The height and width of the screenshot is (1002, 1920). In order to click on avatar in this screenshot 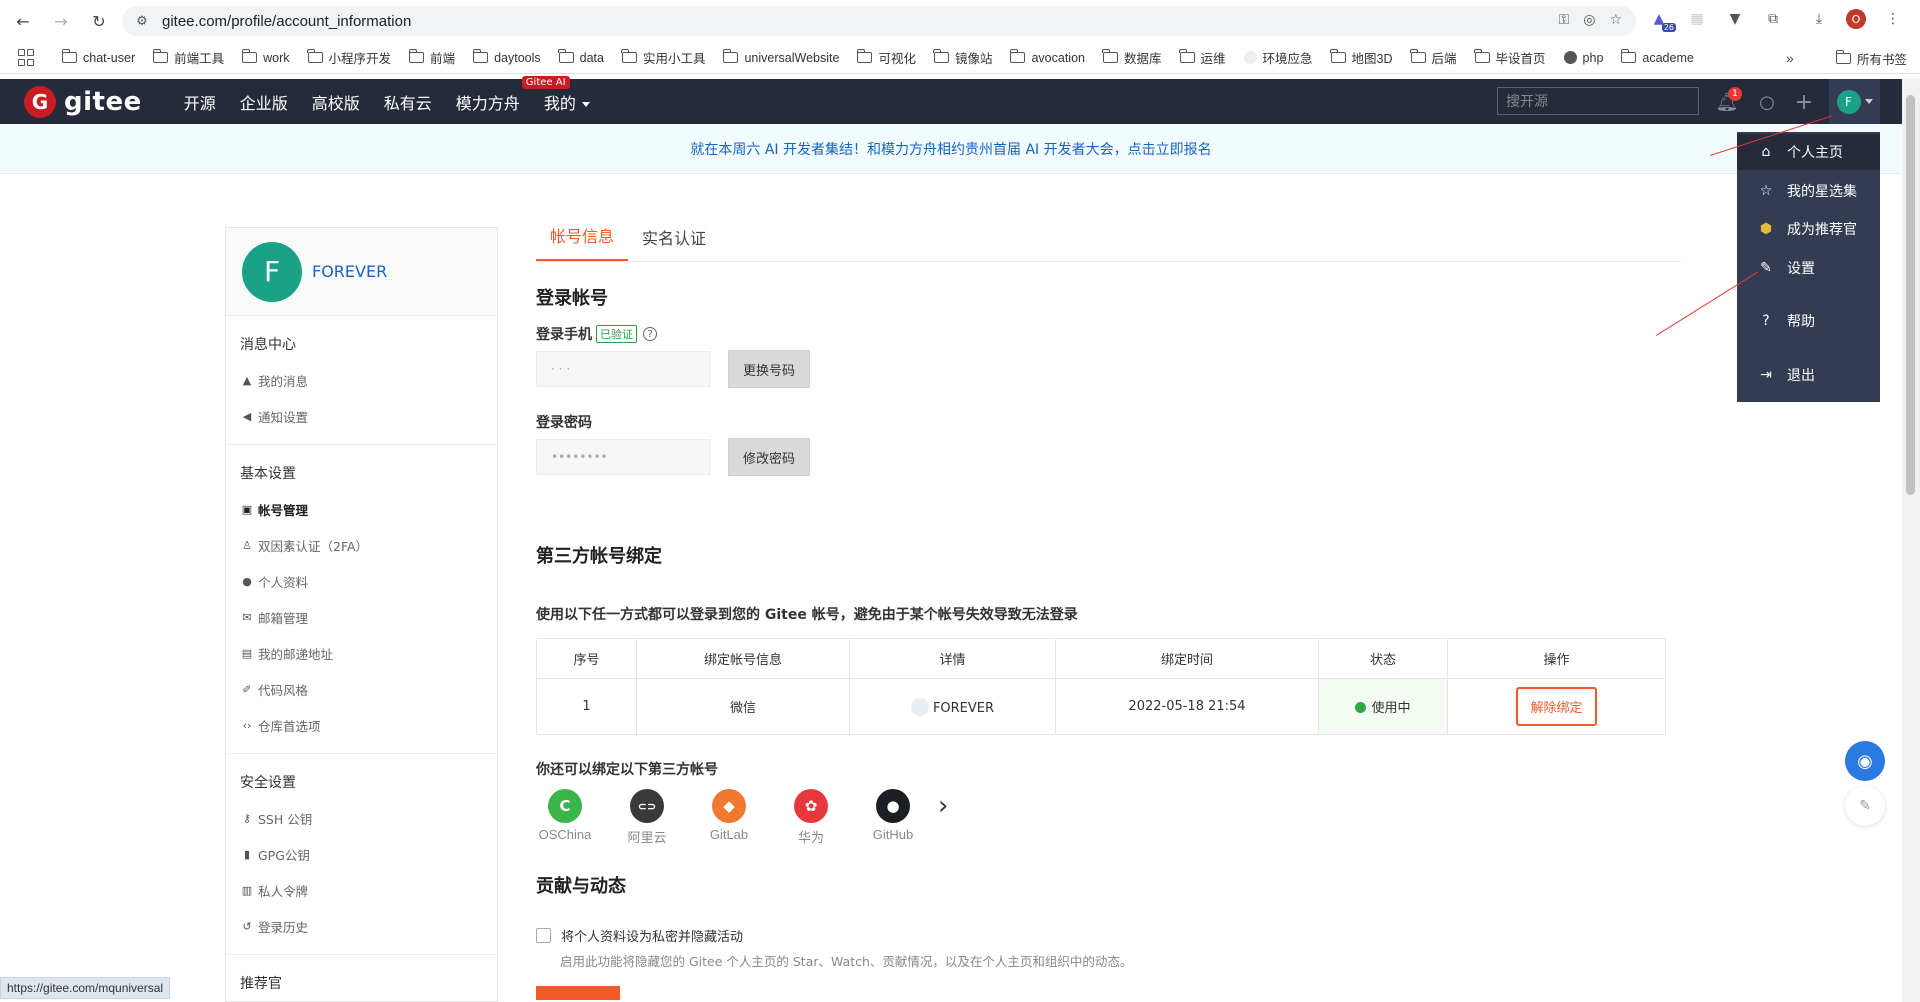, I will do `click(919, 706)`.